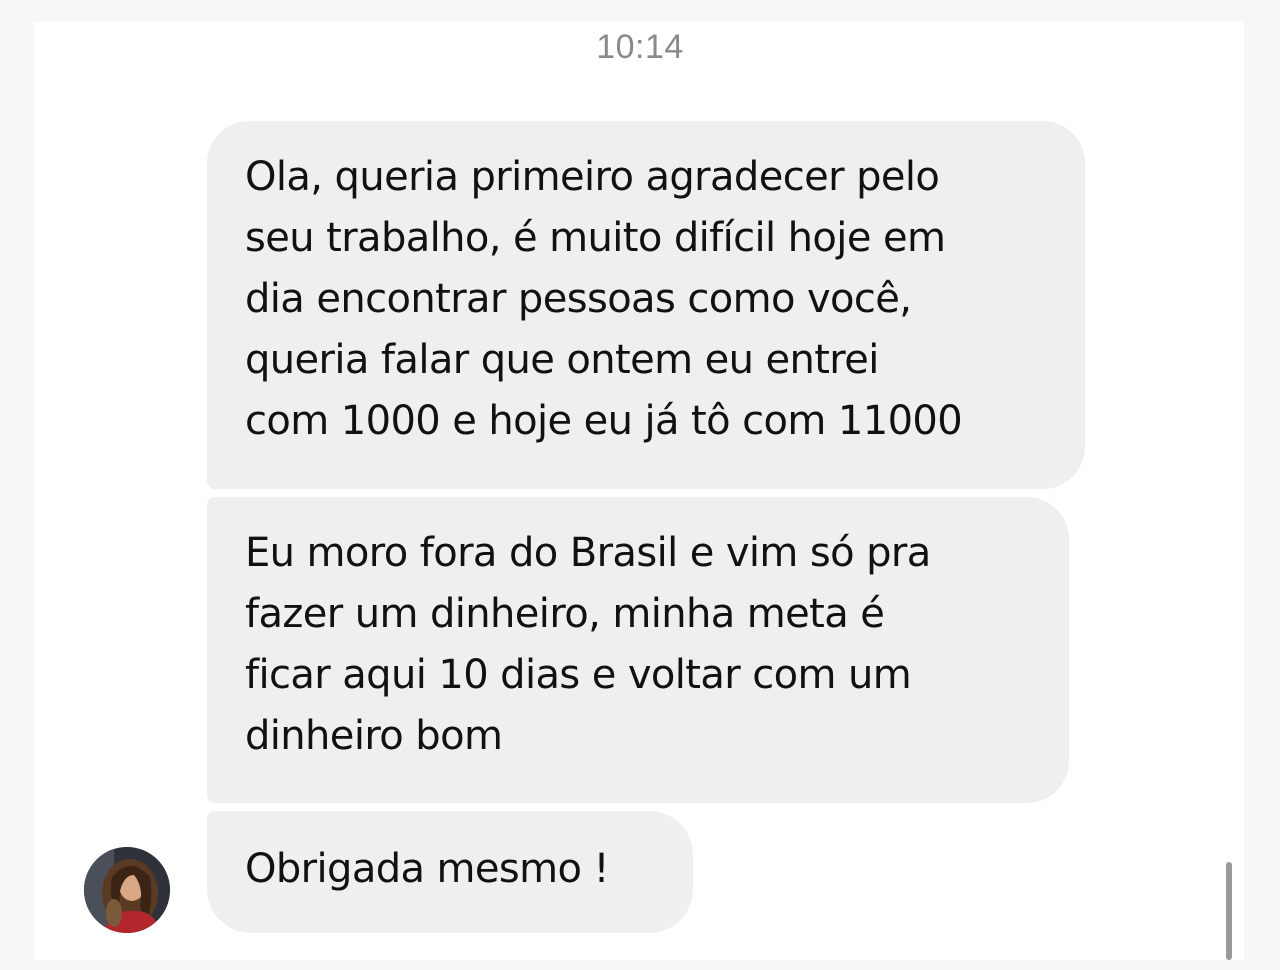 Image resolution: width=1280 pixels, height=970 pixels. I want to click on scrollbar-thumb, so click(1229, 911).